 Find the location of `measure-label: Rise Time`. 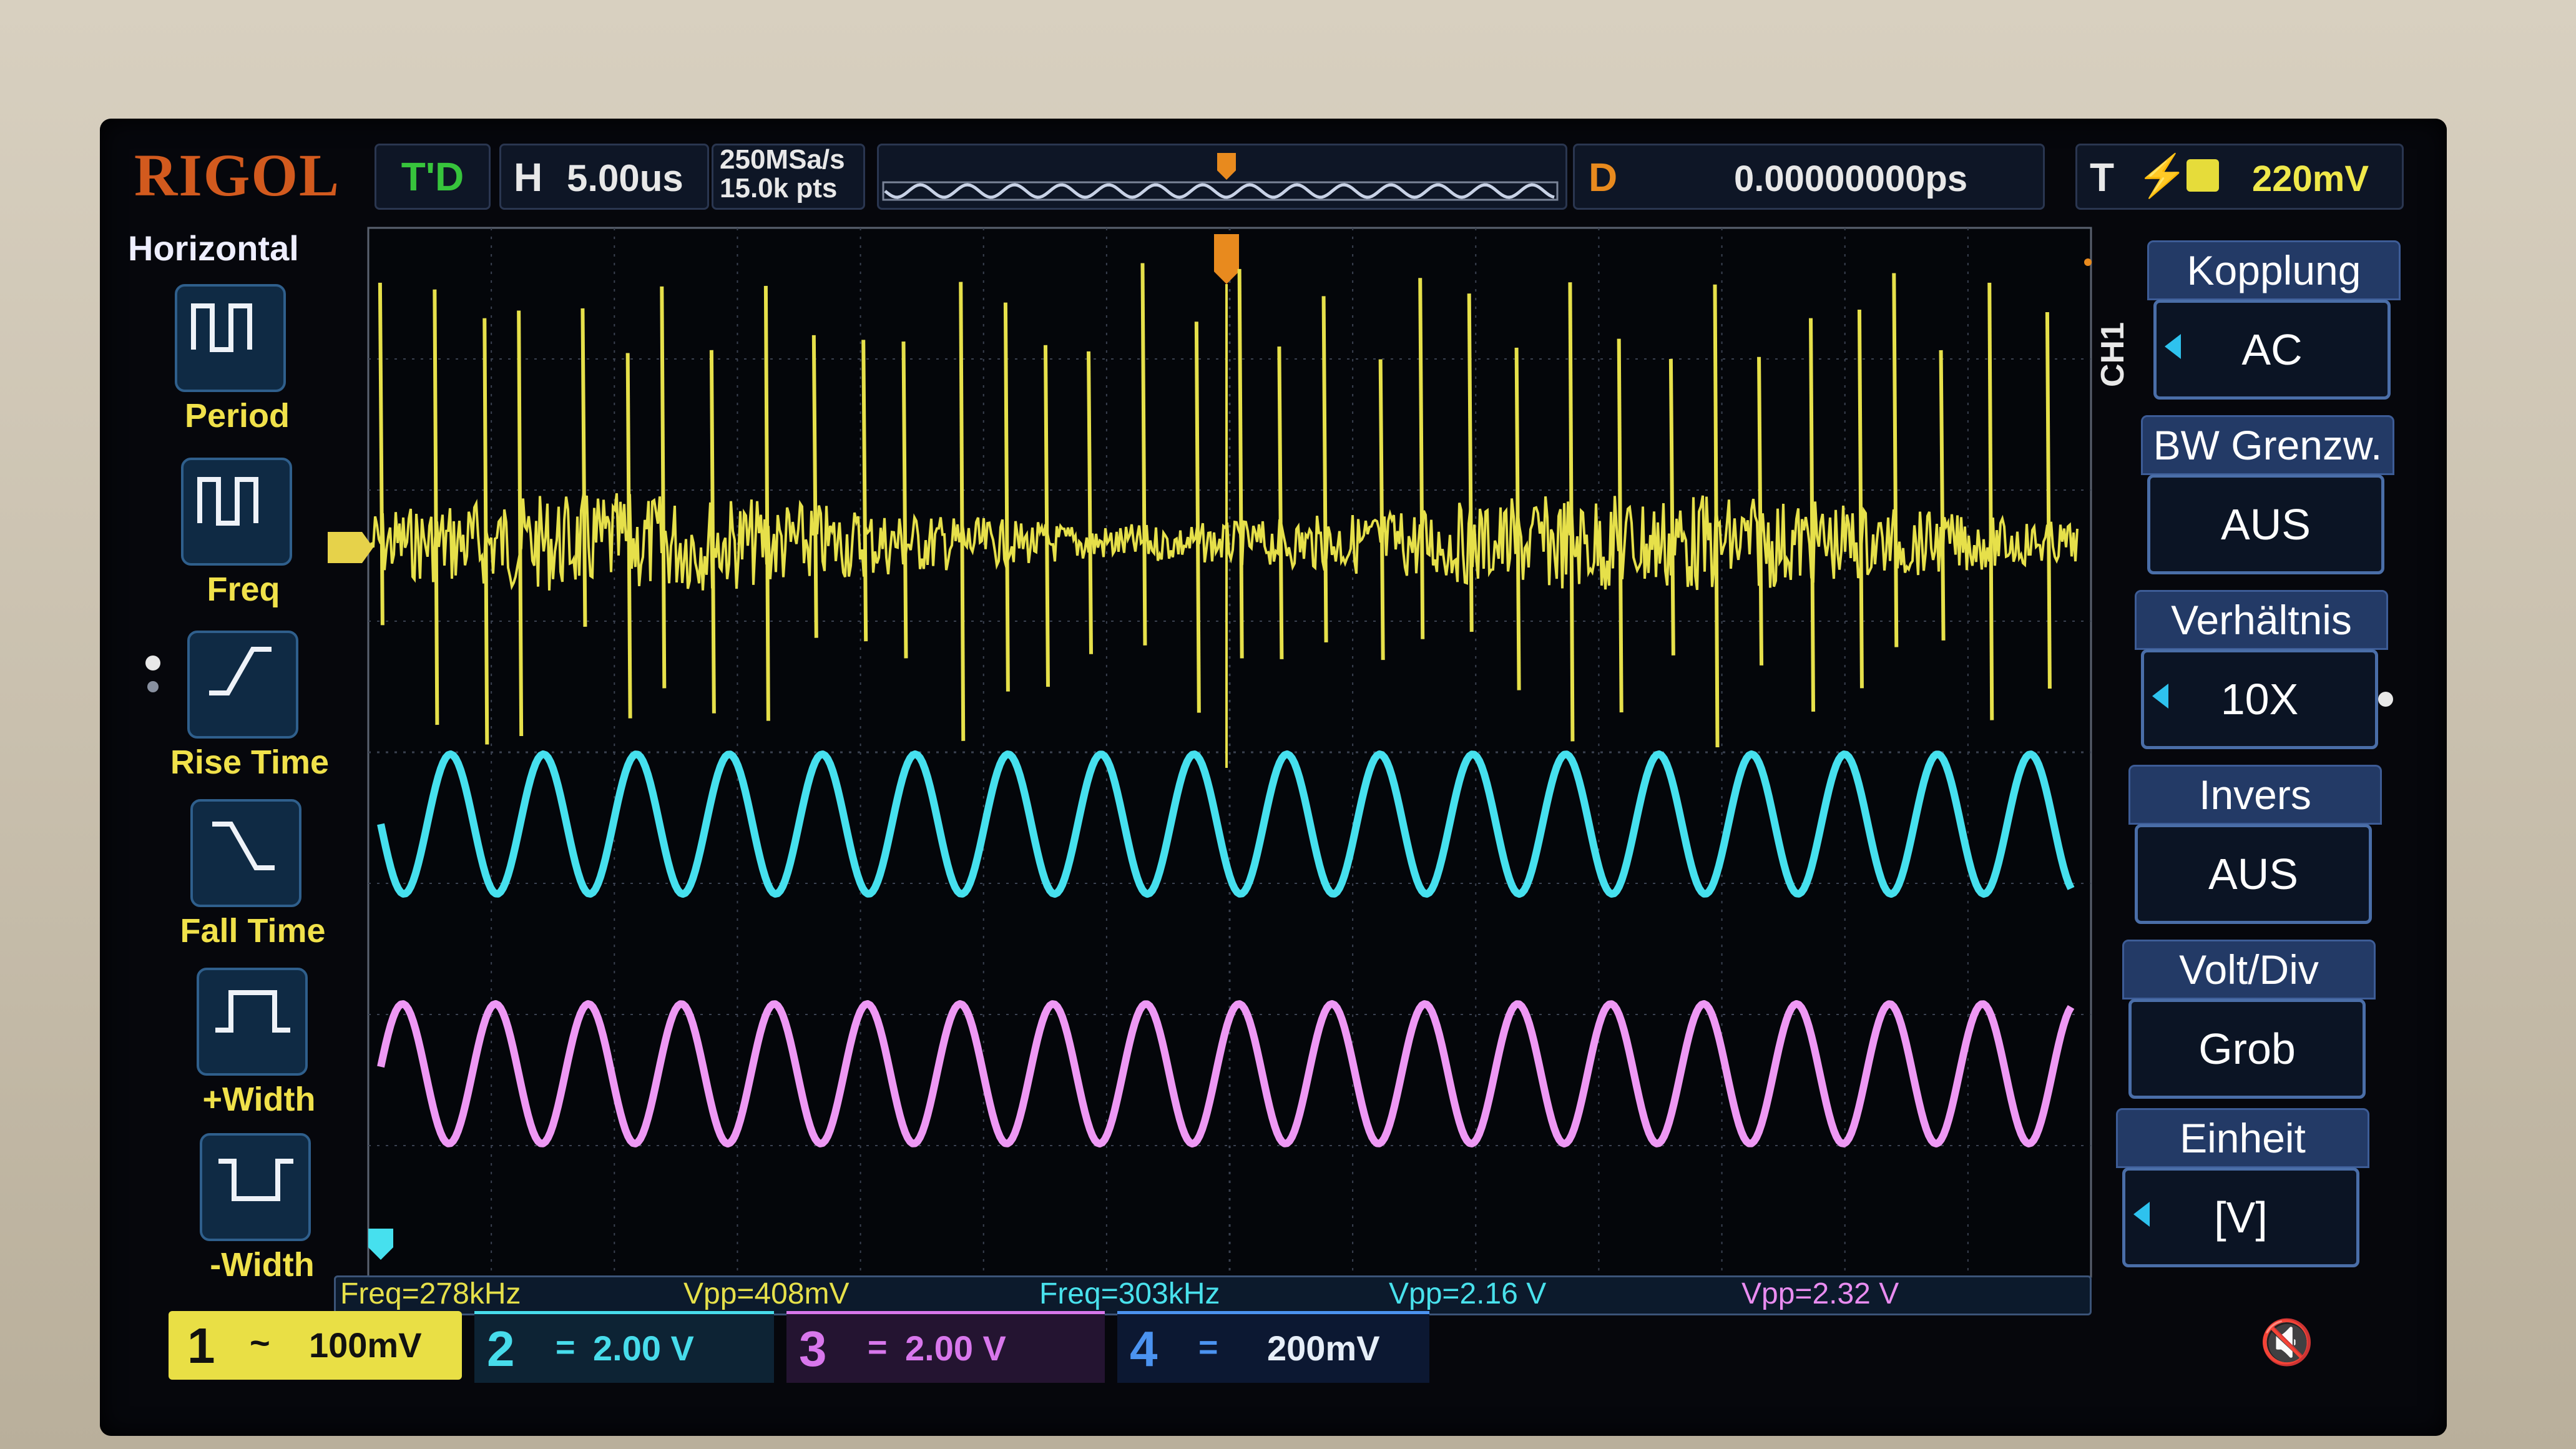

measure-label: Rise Time is located at coordinates (250, 762).